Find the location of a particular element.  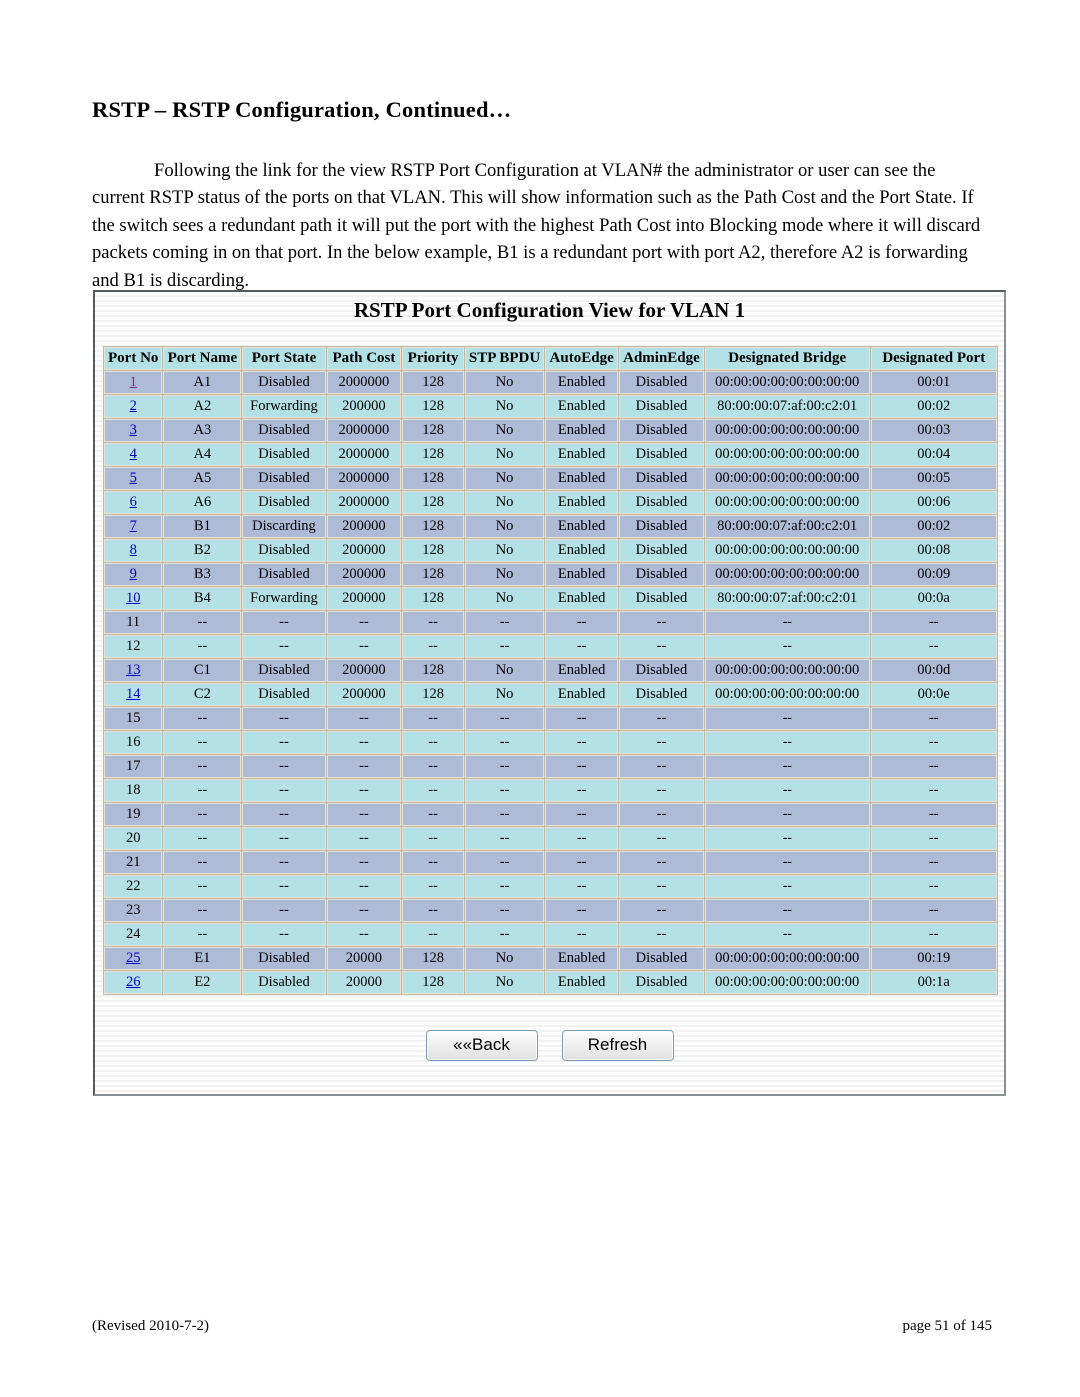

port-link: 1 is located at coordinates (133, 382).